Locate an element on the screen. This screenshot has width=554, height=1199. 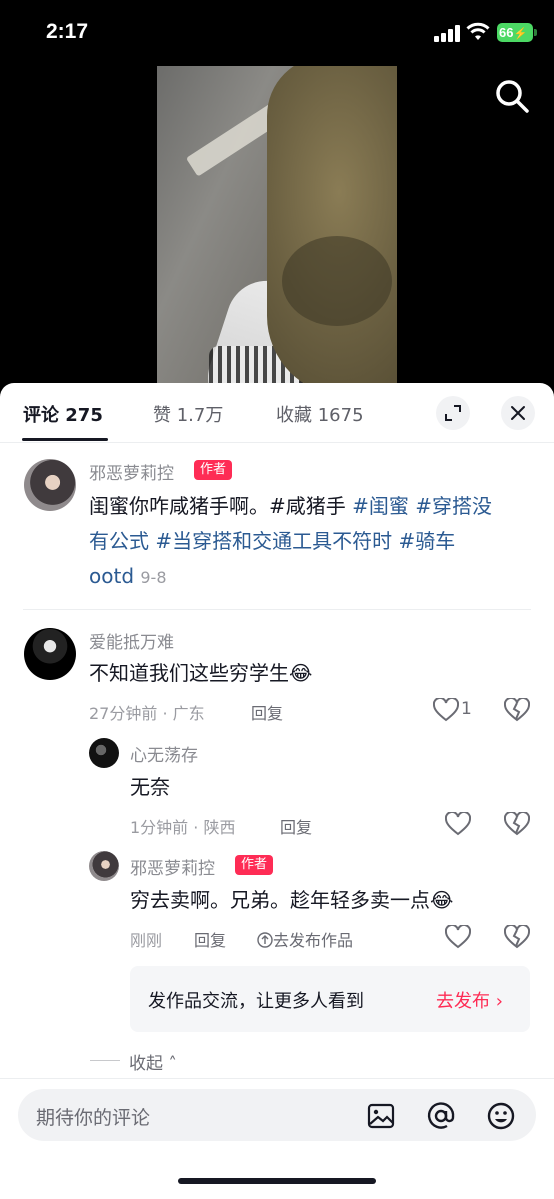
promo-text: 发作品交流，让更多人看到 is located at coordinates (256, 1001).